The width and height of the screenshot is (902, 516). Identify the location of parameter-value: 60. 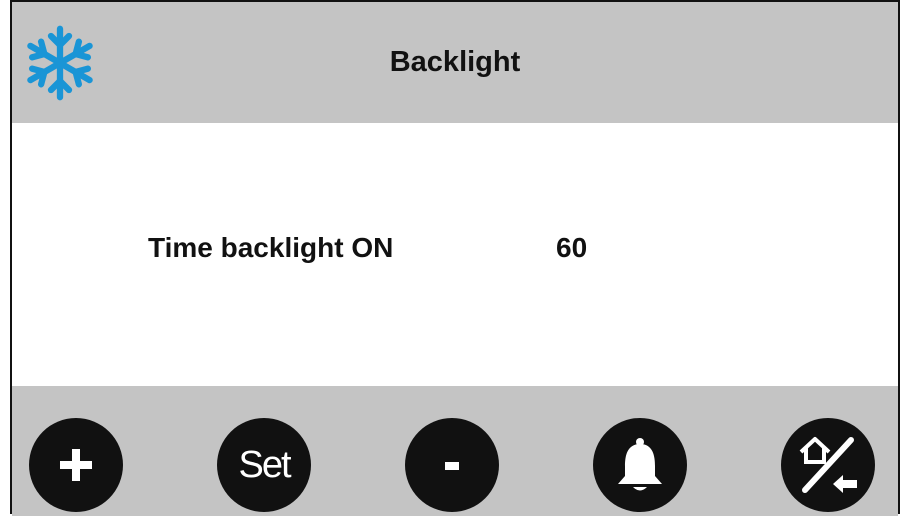
(571, 248).